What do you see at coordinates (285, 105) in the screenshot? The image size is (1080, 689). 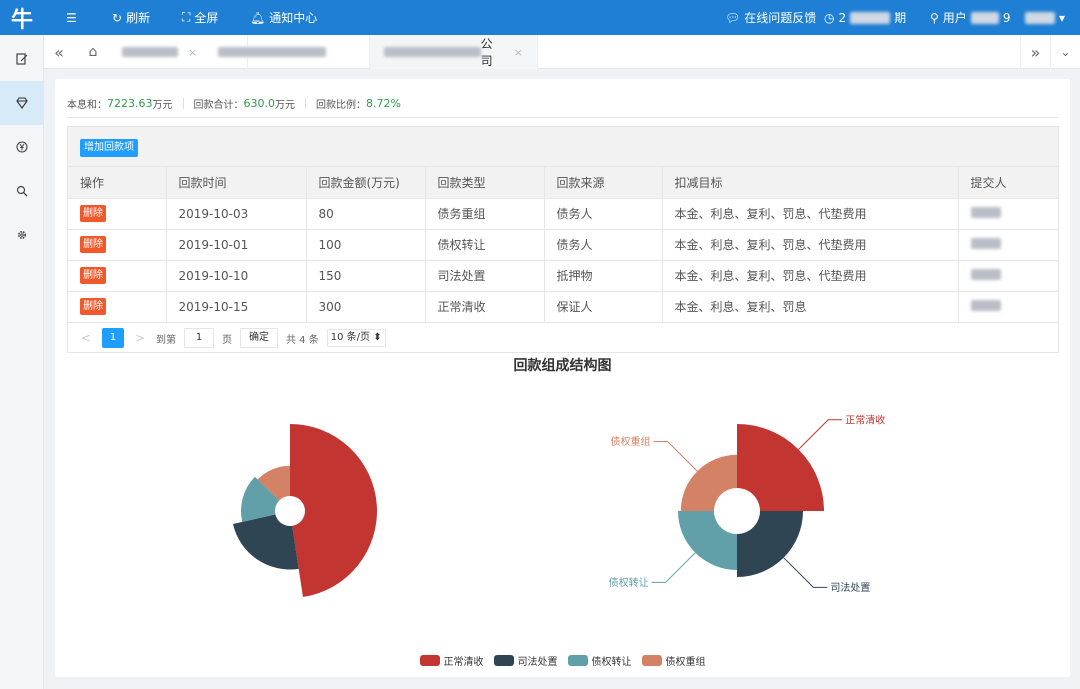 I see `repay-unit: 万元` at bounding box center [285, 105].